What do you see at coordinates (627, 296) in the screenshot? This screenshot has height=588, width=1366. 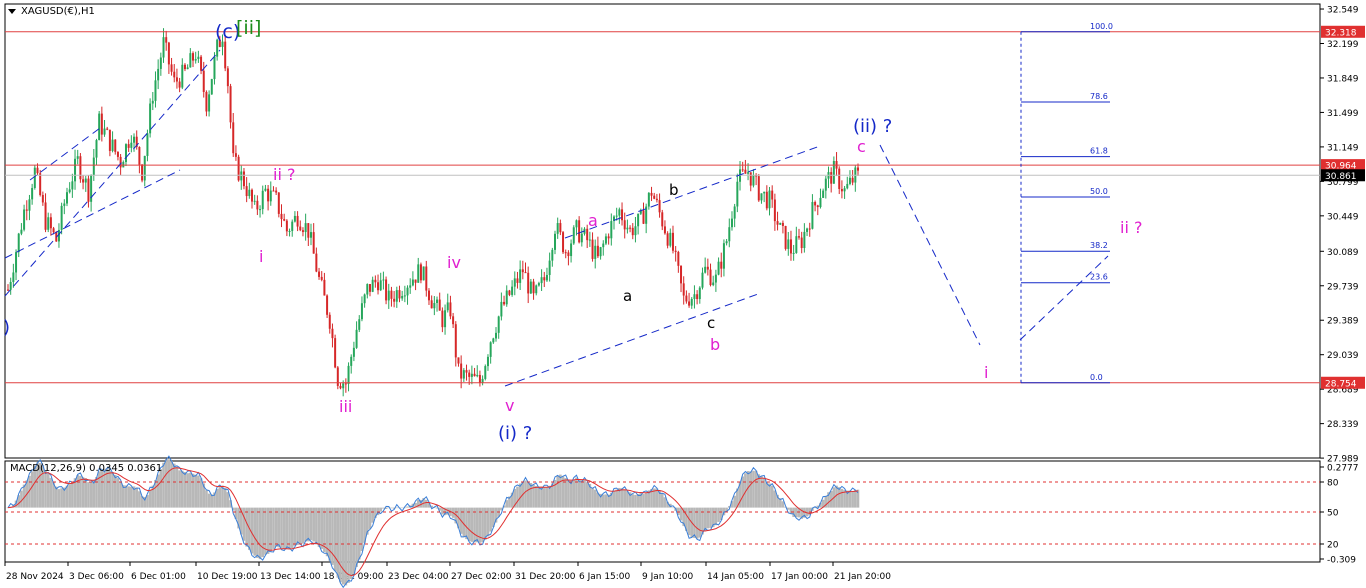 I see `wave-label: a` at bounding box center [627, 296].